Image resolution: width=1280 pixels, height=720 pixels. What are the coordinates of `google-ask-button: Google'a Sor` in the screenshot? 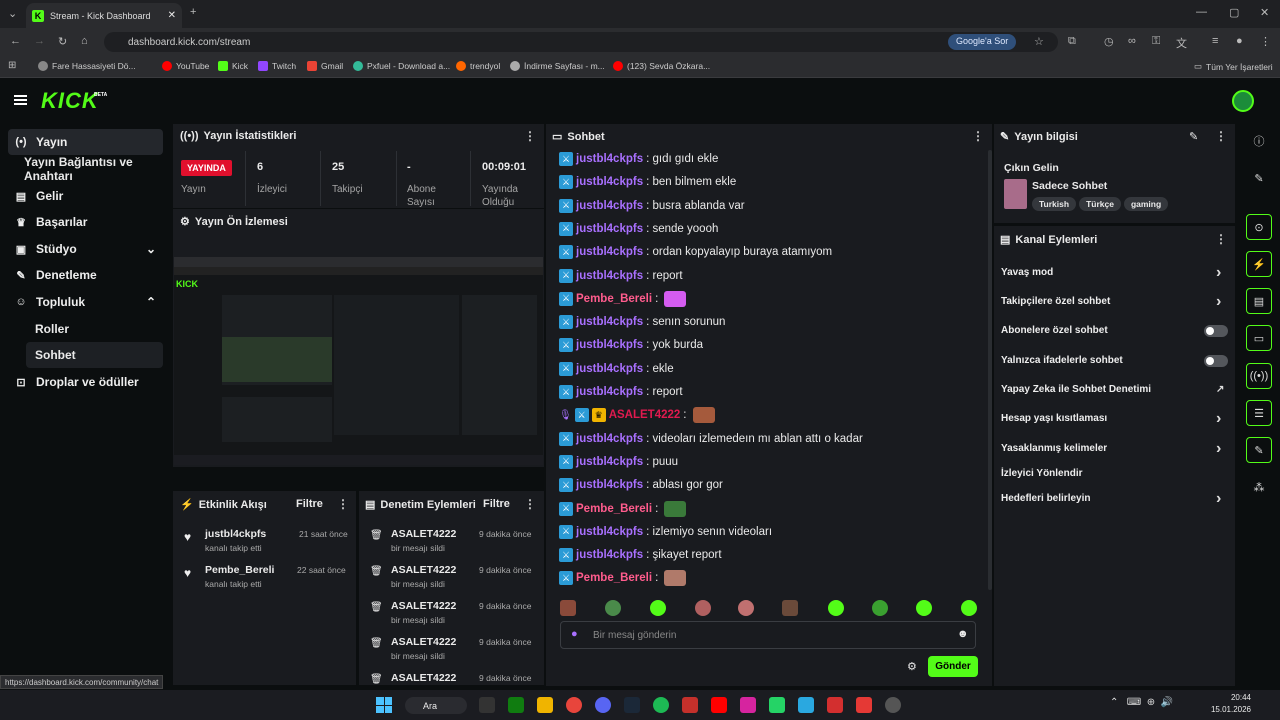 It's located at (982, 42).